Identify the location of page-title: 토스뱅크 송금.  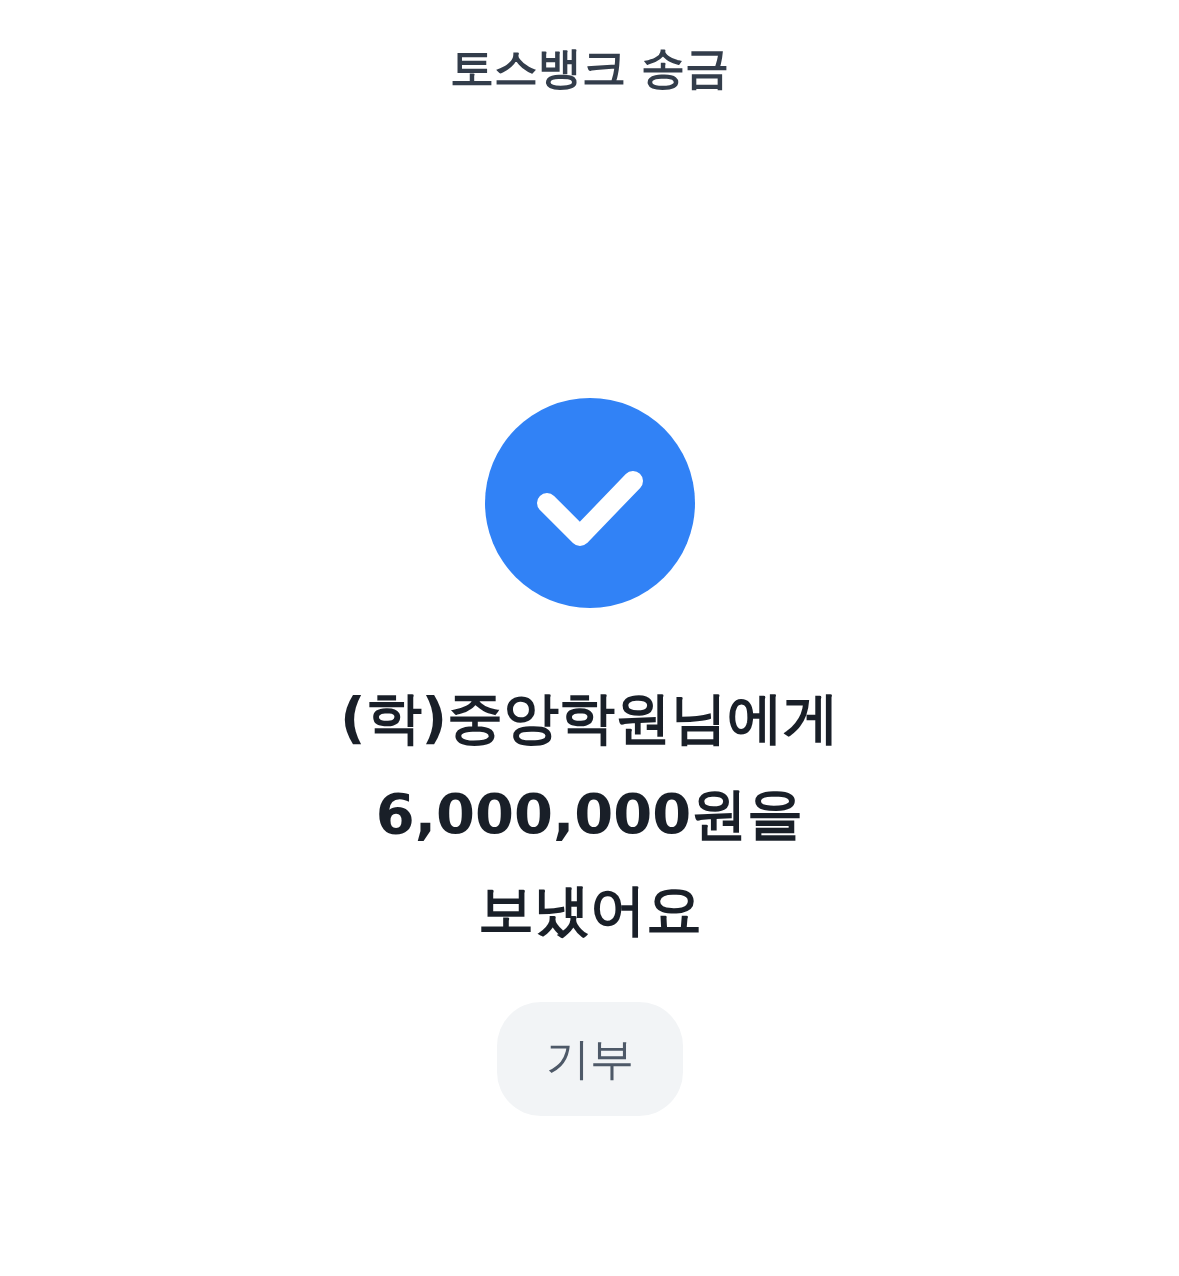
(589, 68).